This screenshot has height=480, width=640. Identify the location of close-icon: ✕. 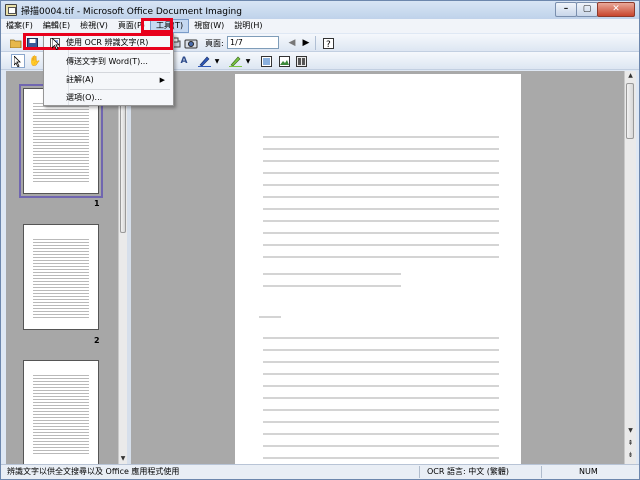
(616, 9).